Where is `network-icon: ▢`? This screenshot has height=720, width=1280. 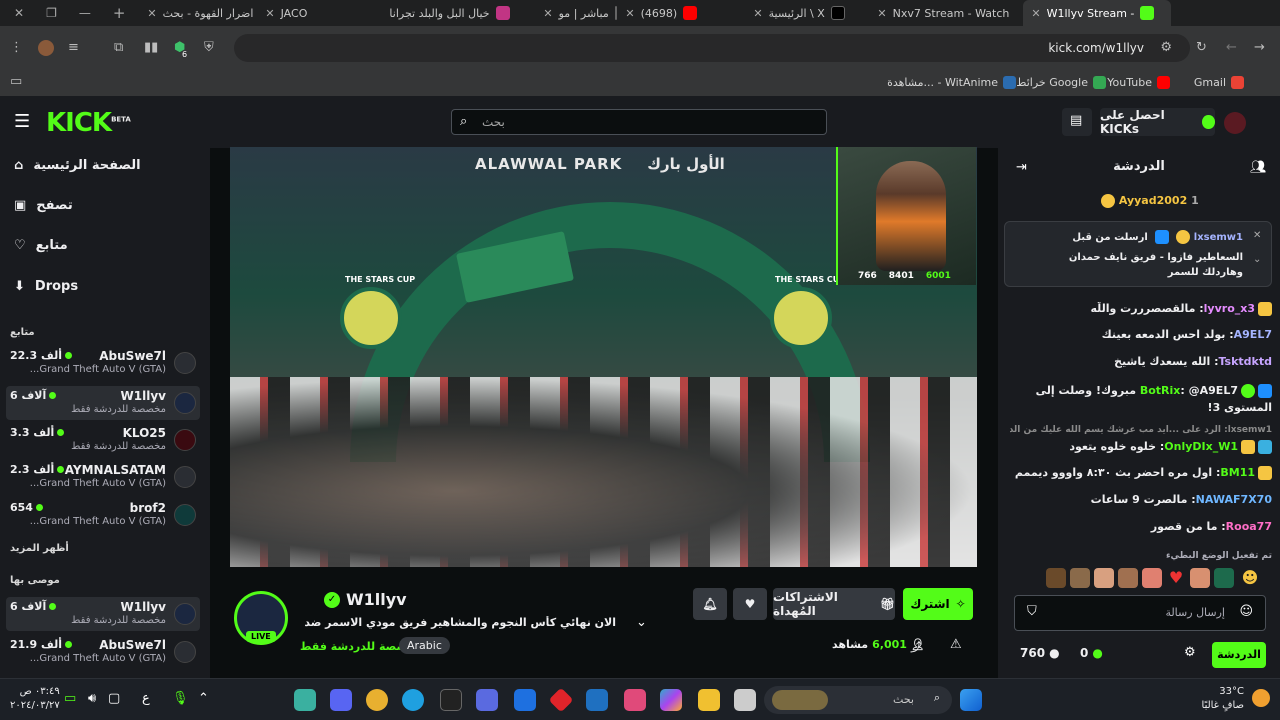 network-icon: ▢ is located at coordinates (114, 698).